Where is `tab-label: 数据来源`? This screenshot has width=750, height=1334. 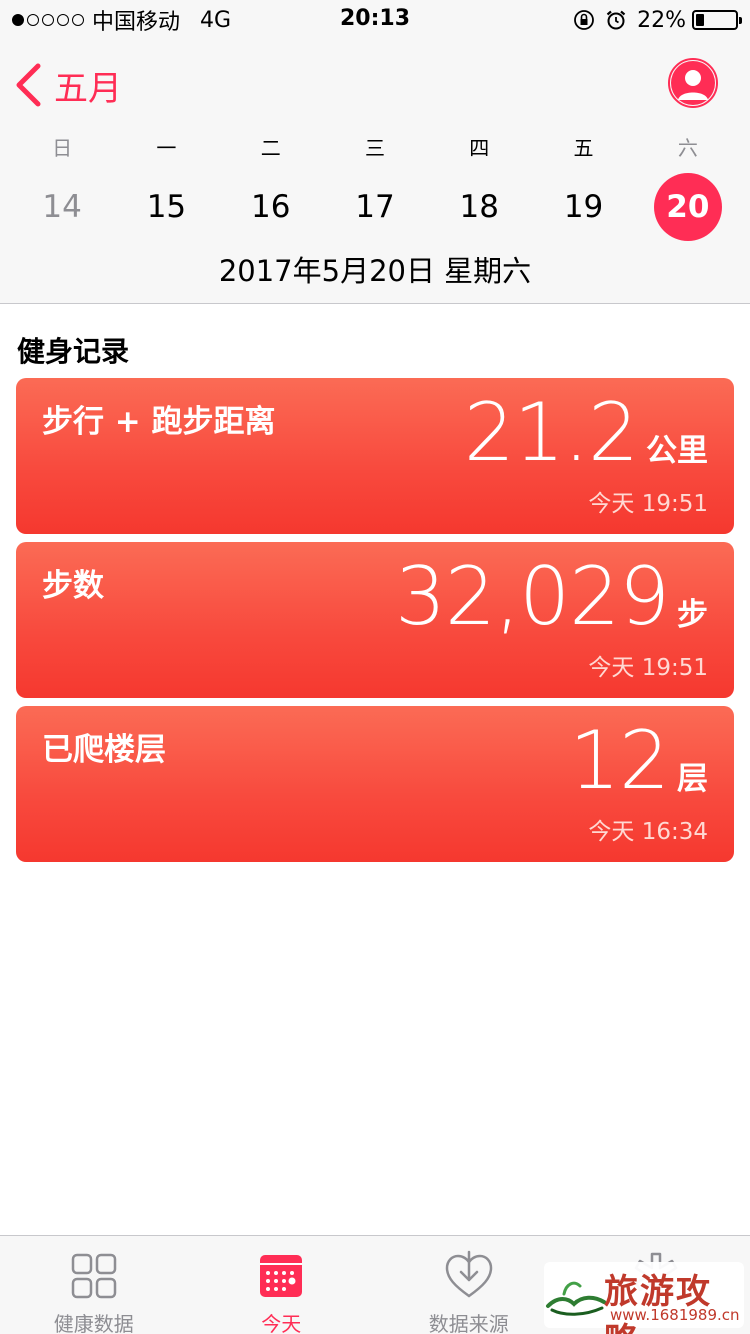
tab-label: 数据来源 is located at coordinates (468, 1323).